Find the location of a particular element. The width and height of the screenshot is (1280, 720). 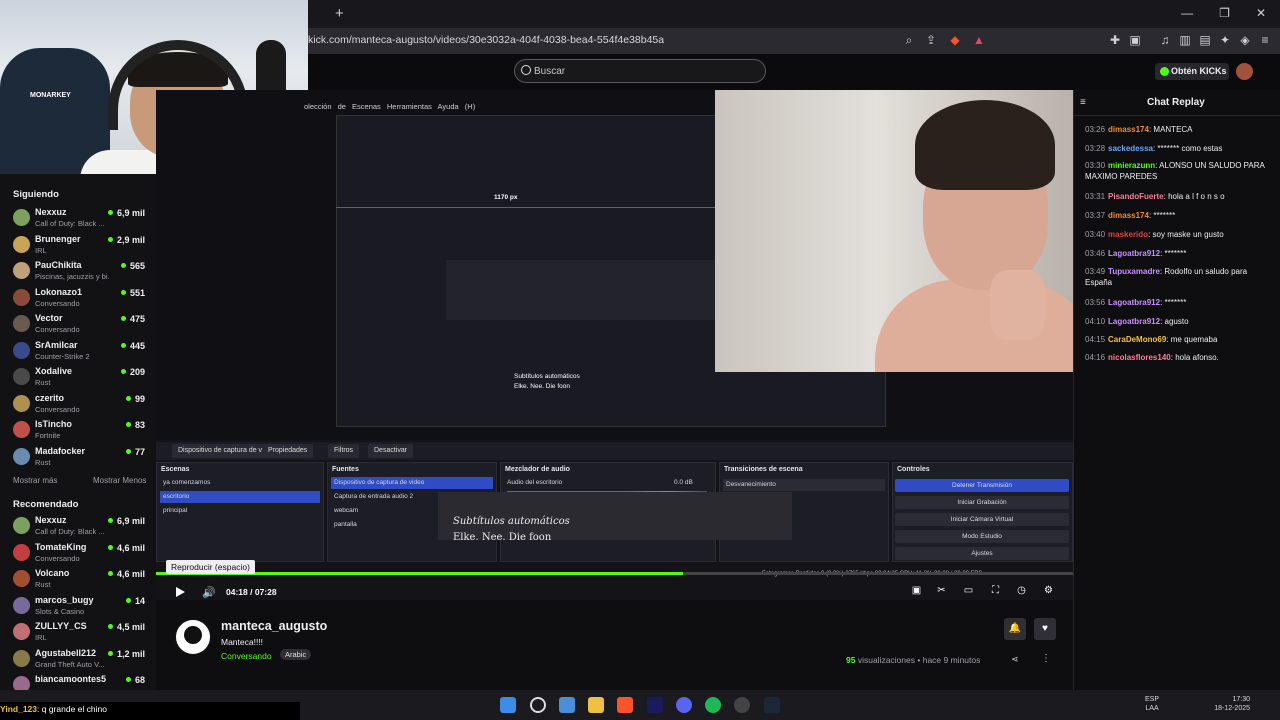

file-explorer-icon is located at coordinates (596, 705).